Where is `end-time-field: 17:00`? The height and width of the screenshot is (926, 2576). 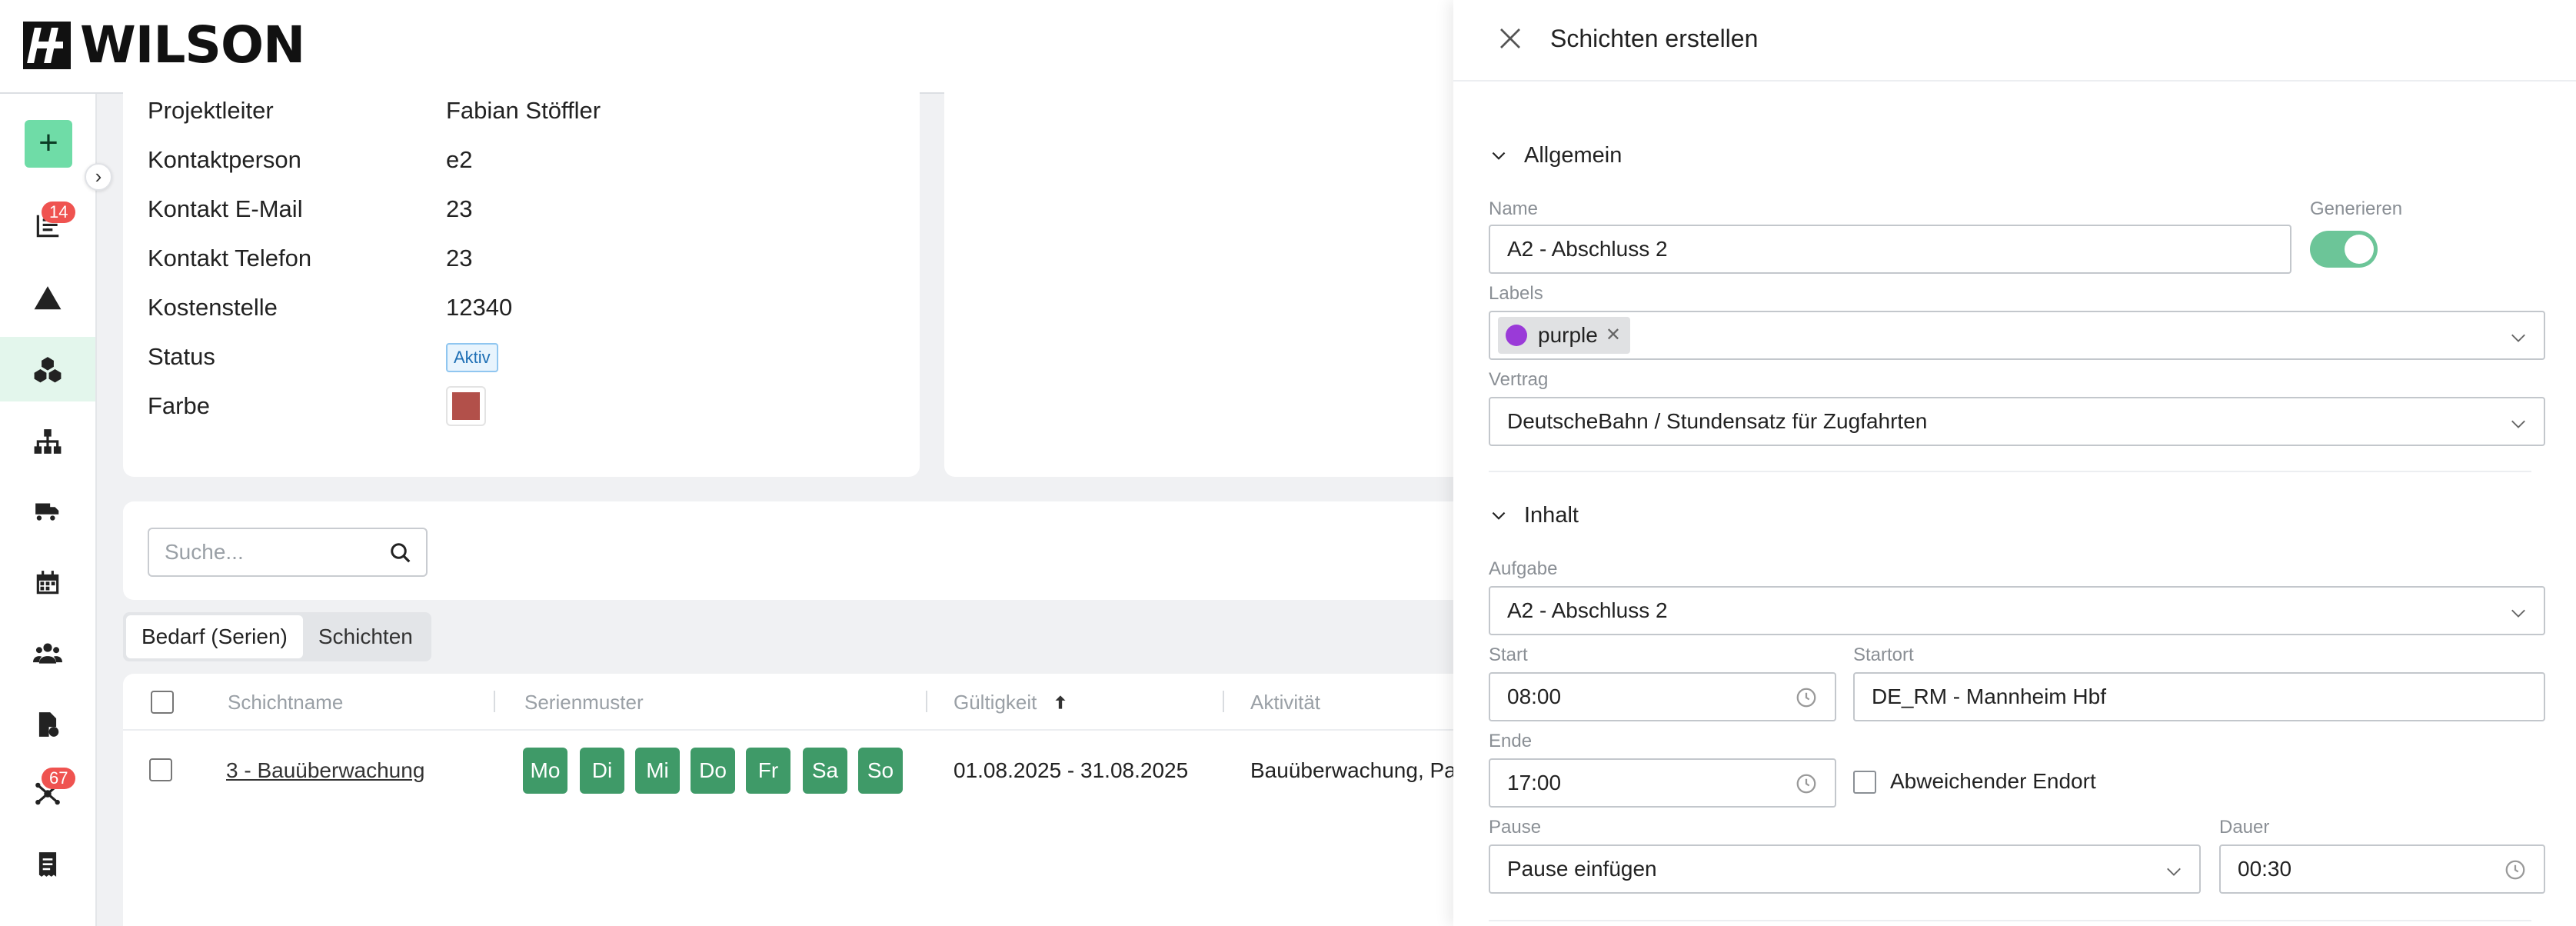 end-time-field: 17:00 is located at coordinates (1663, 783).